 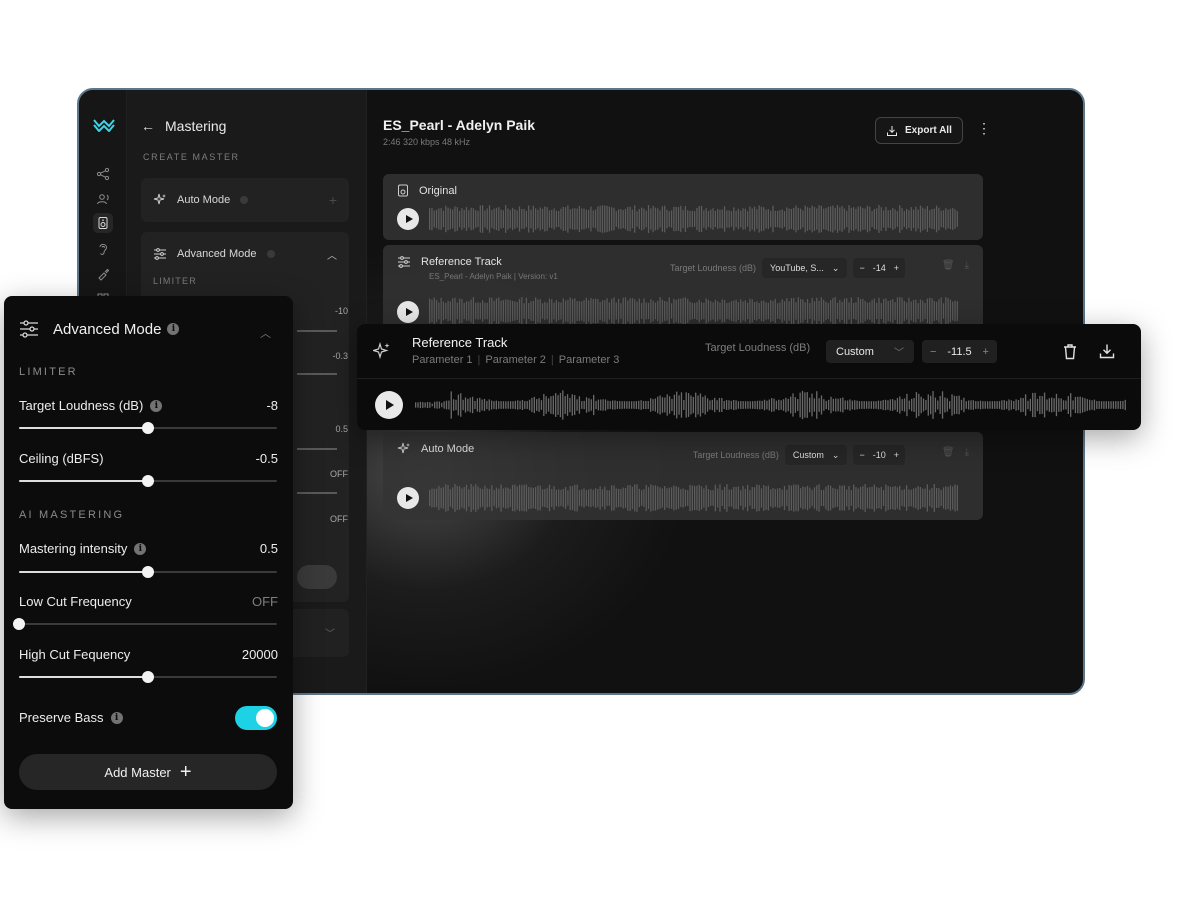 I want to click on low-cut-slider, so click(x=145, y=624).